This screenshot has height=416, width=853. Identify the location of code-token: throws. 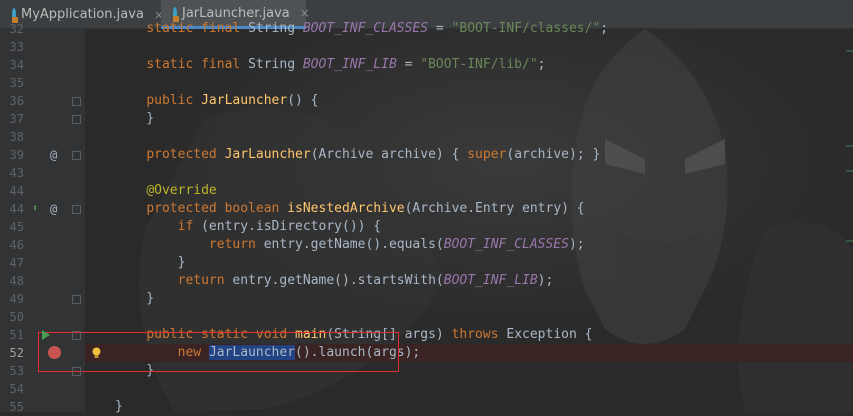
(479, 334).